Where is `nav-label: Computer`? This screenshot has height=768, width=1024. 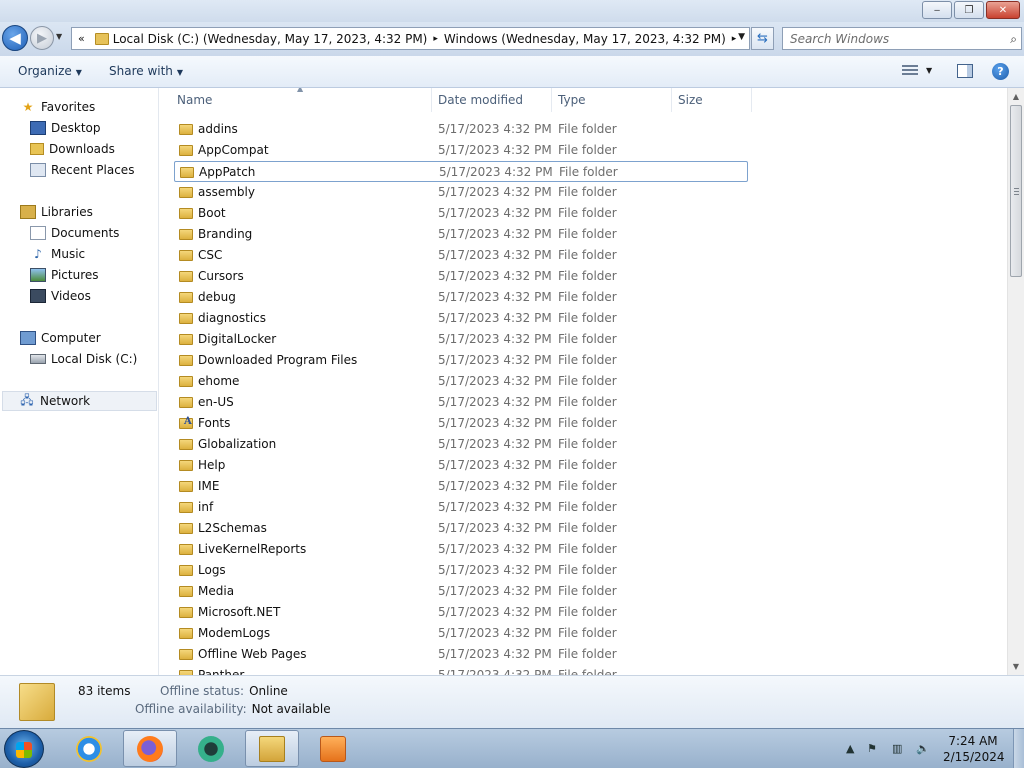
nav-label: Computer is located at coordinates (71, 338).